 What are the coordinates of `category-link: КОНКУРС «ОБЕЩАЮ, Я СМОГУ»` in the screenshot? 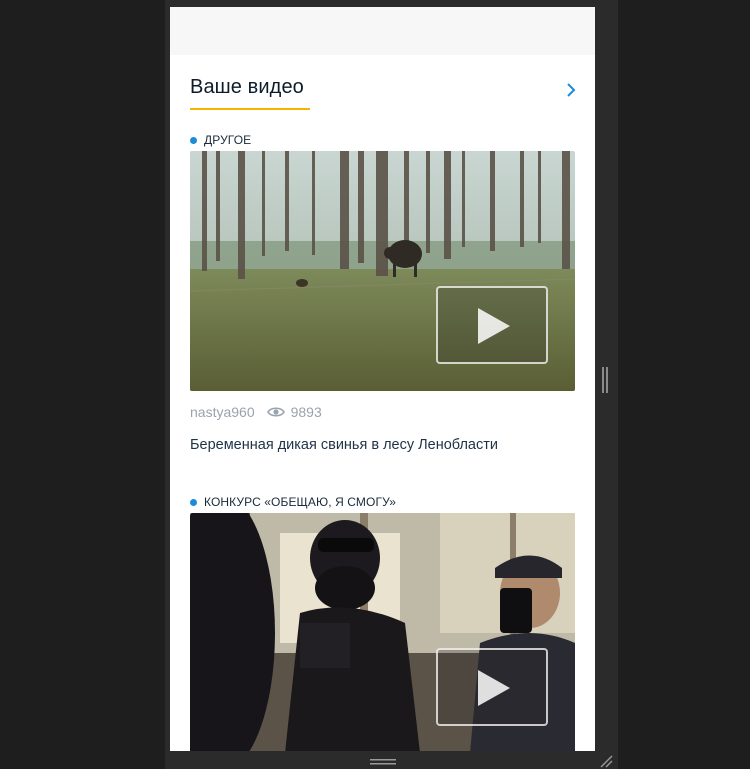 It's located at (382, 502).